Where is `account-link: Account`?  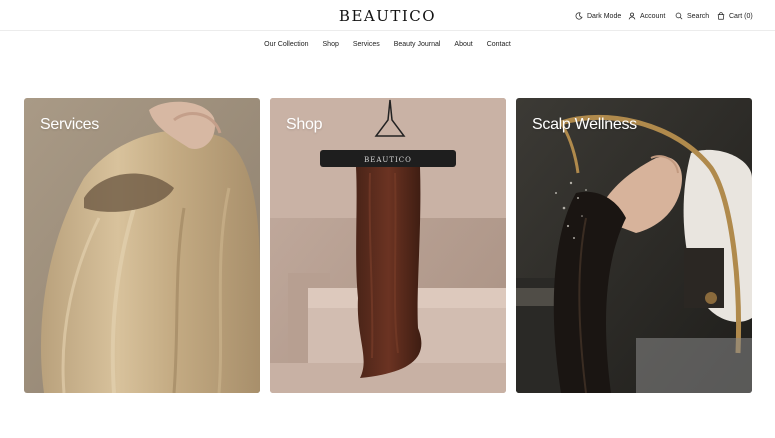 account-link: Account is located at coordinates (646, 16).